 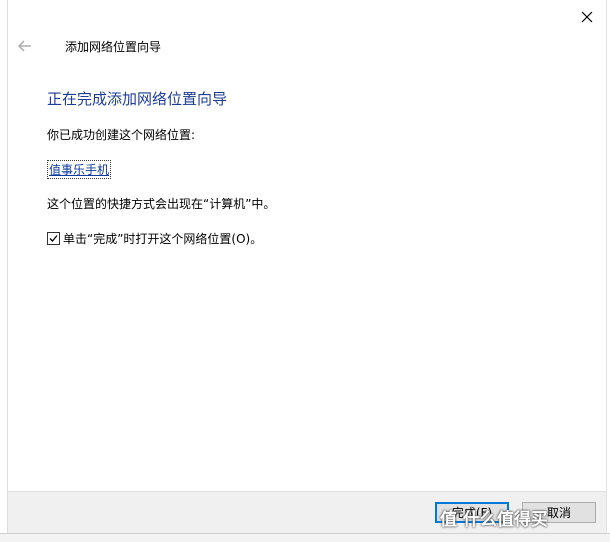 I want to click on wizard-footer: 完成(F) 取消, so click(x=307, y=512).